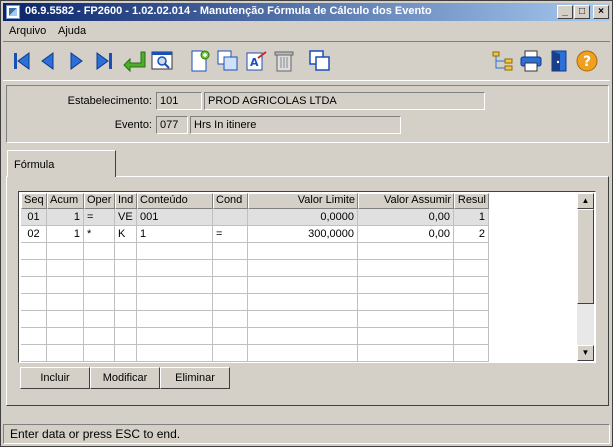  I want to click on cell-seq: 02, so click(34, 234).